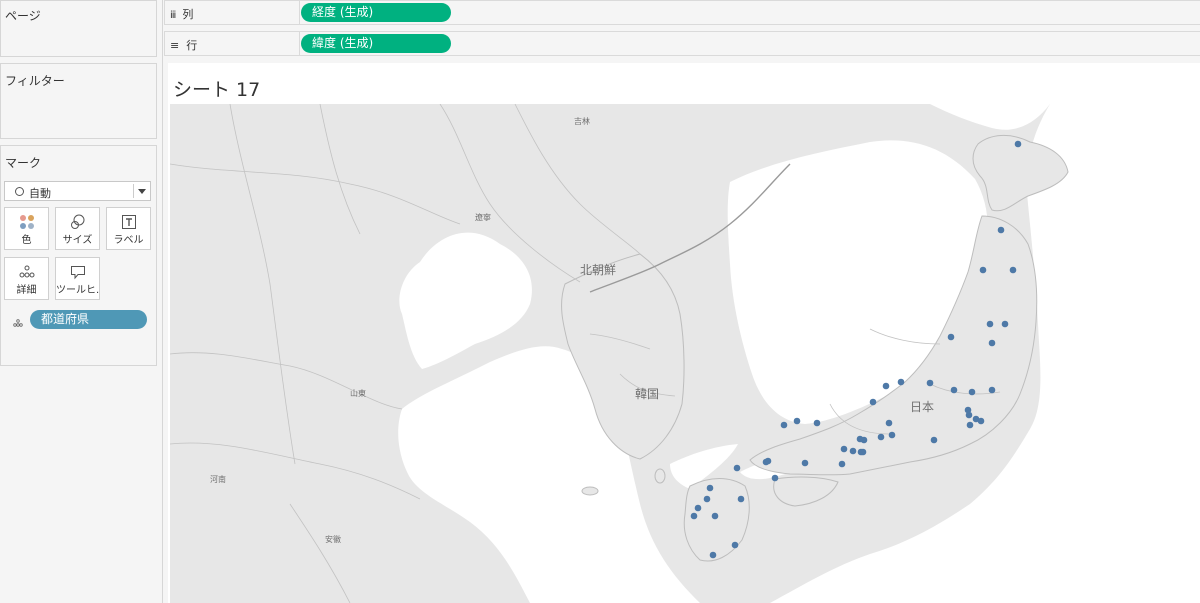 This screenshot has height=603, width=1200. What do you see at coordinates (333, 539) in the screenshot?
I see `map-label-anhui: 安徽` at bounding box center [333, 539].